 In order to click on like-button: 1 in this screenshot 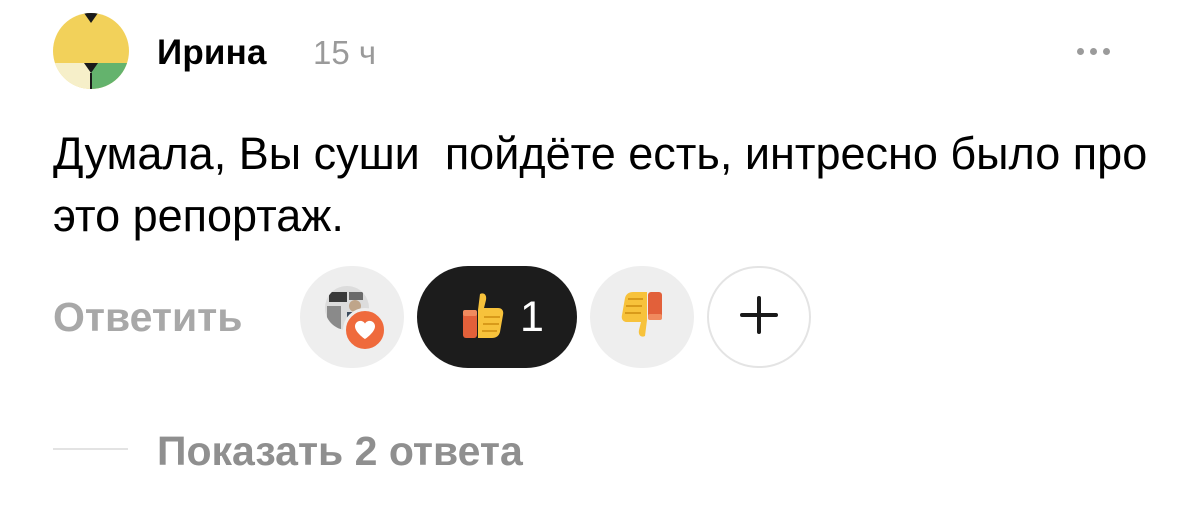, I will do `click(497, 317)`.